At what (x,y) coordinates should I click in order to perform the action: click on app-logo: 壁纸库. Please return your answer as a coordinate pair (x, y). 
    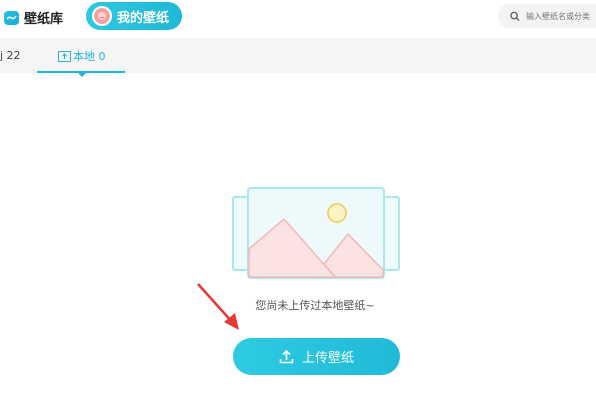
    Looking at the image, I should click on (33, 17).